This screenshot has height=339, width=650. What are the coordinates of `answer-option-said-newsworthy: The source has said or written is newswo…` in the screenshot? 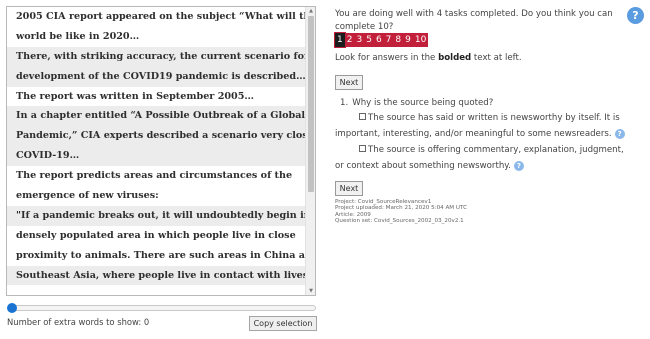 It's located at (483, 126).